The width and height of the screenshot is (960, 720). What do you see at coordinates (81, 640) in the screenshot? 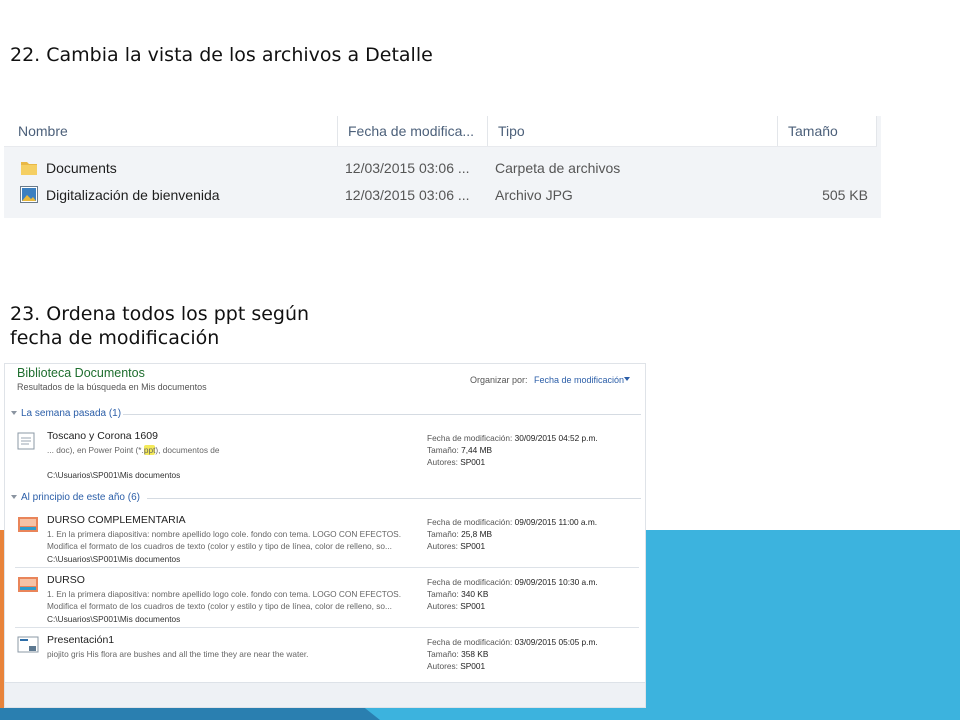
I see `result-name: Presentación1` at bounding box center [81, 640].